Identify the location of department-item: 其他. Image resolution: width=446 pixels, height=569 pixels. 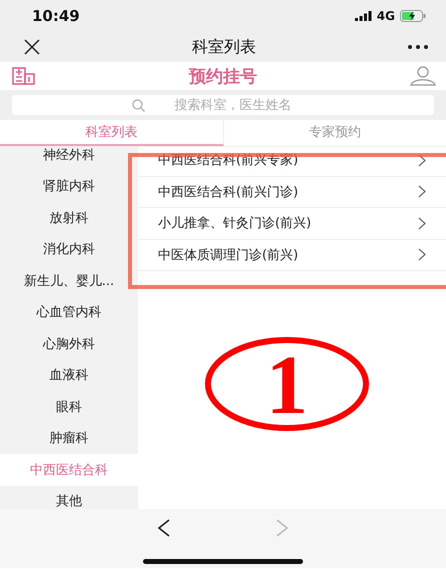
(69, 497).